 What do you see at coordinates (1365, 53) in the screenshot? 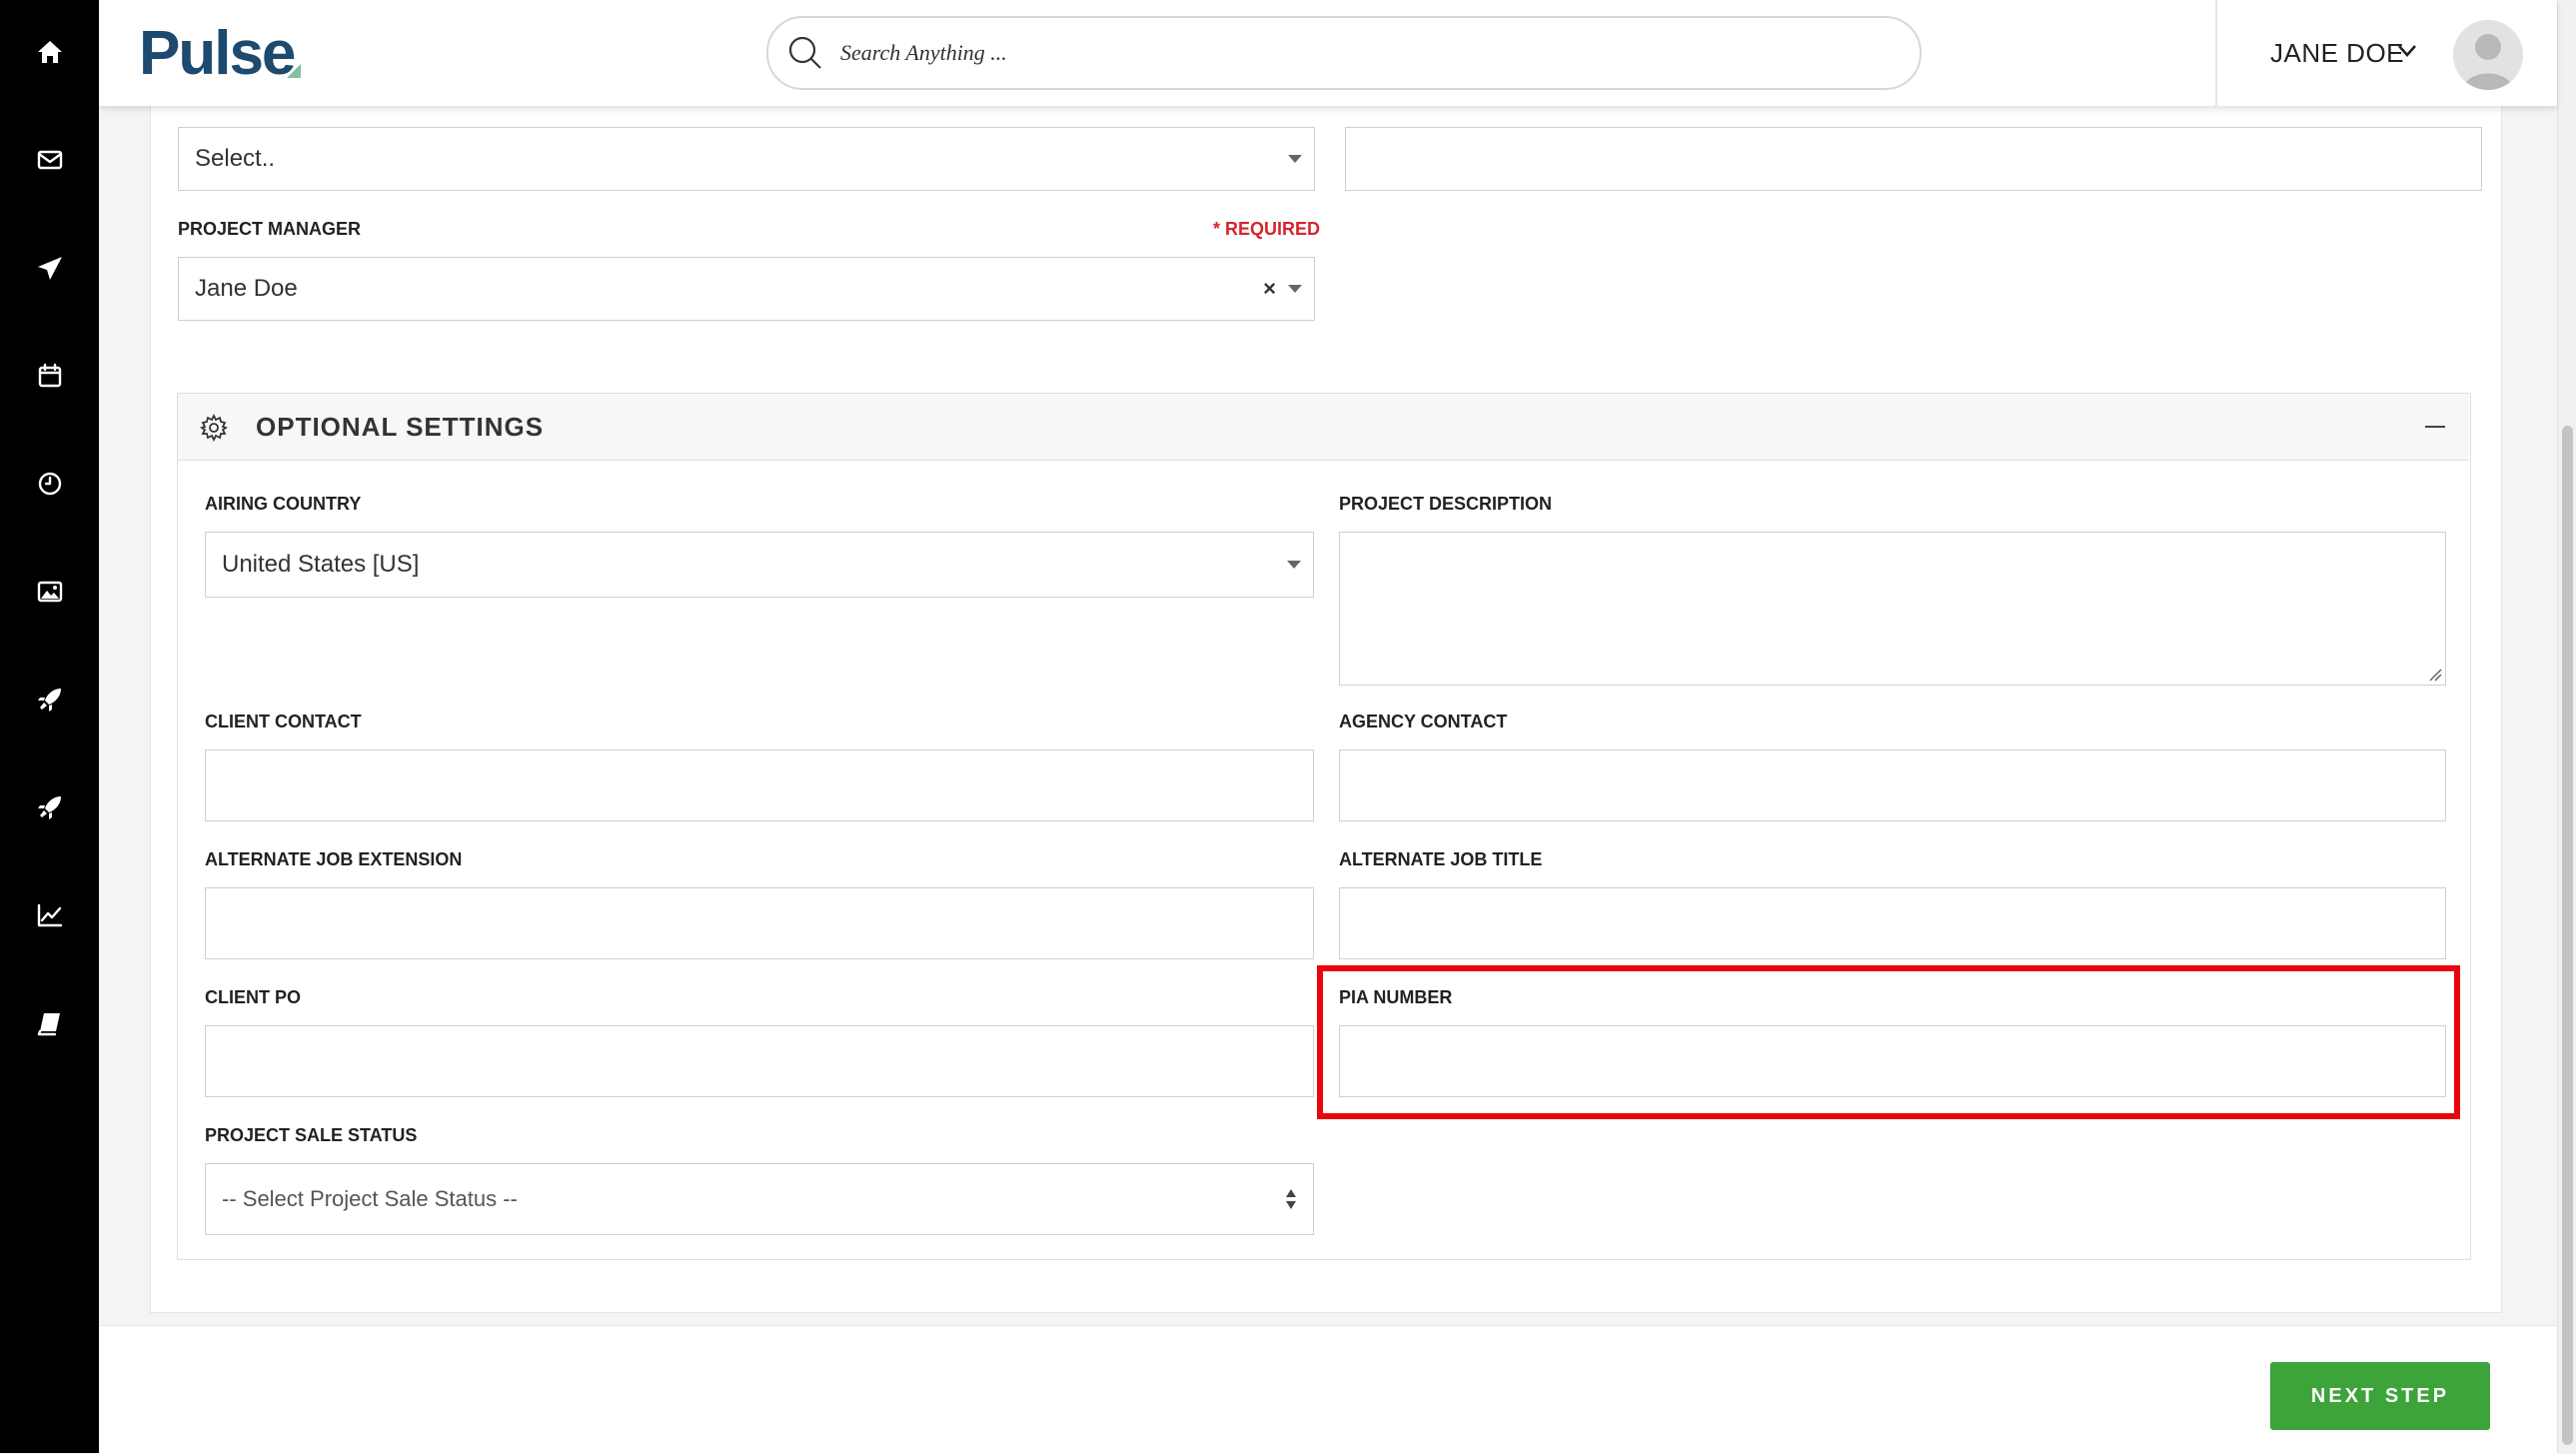
I see `search-input` at bounding box center [1365, 53].